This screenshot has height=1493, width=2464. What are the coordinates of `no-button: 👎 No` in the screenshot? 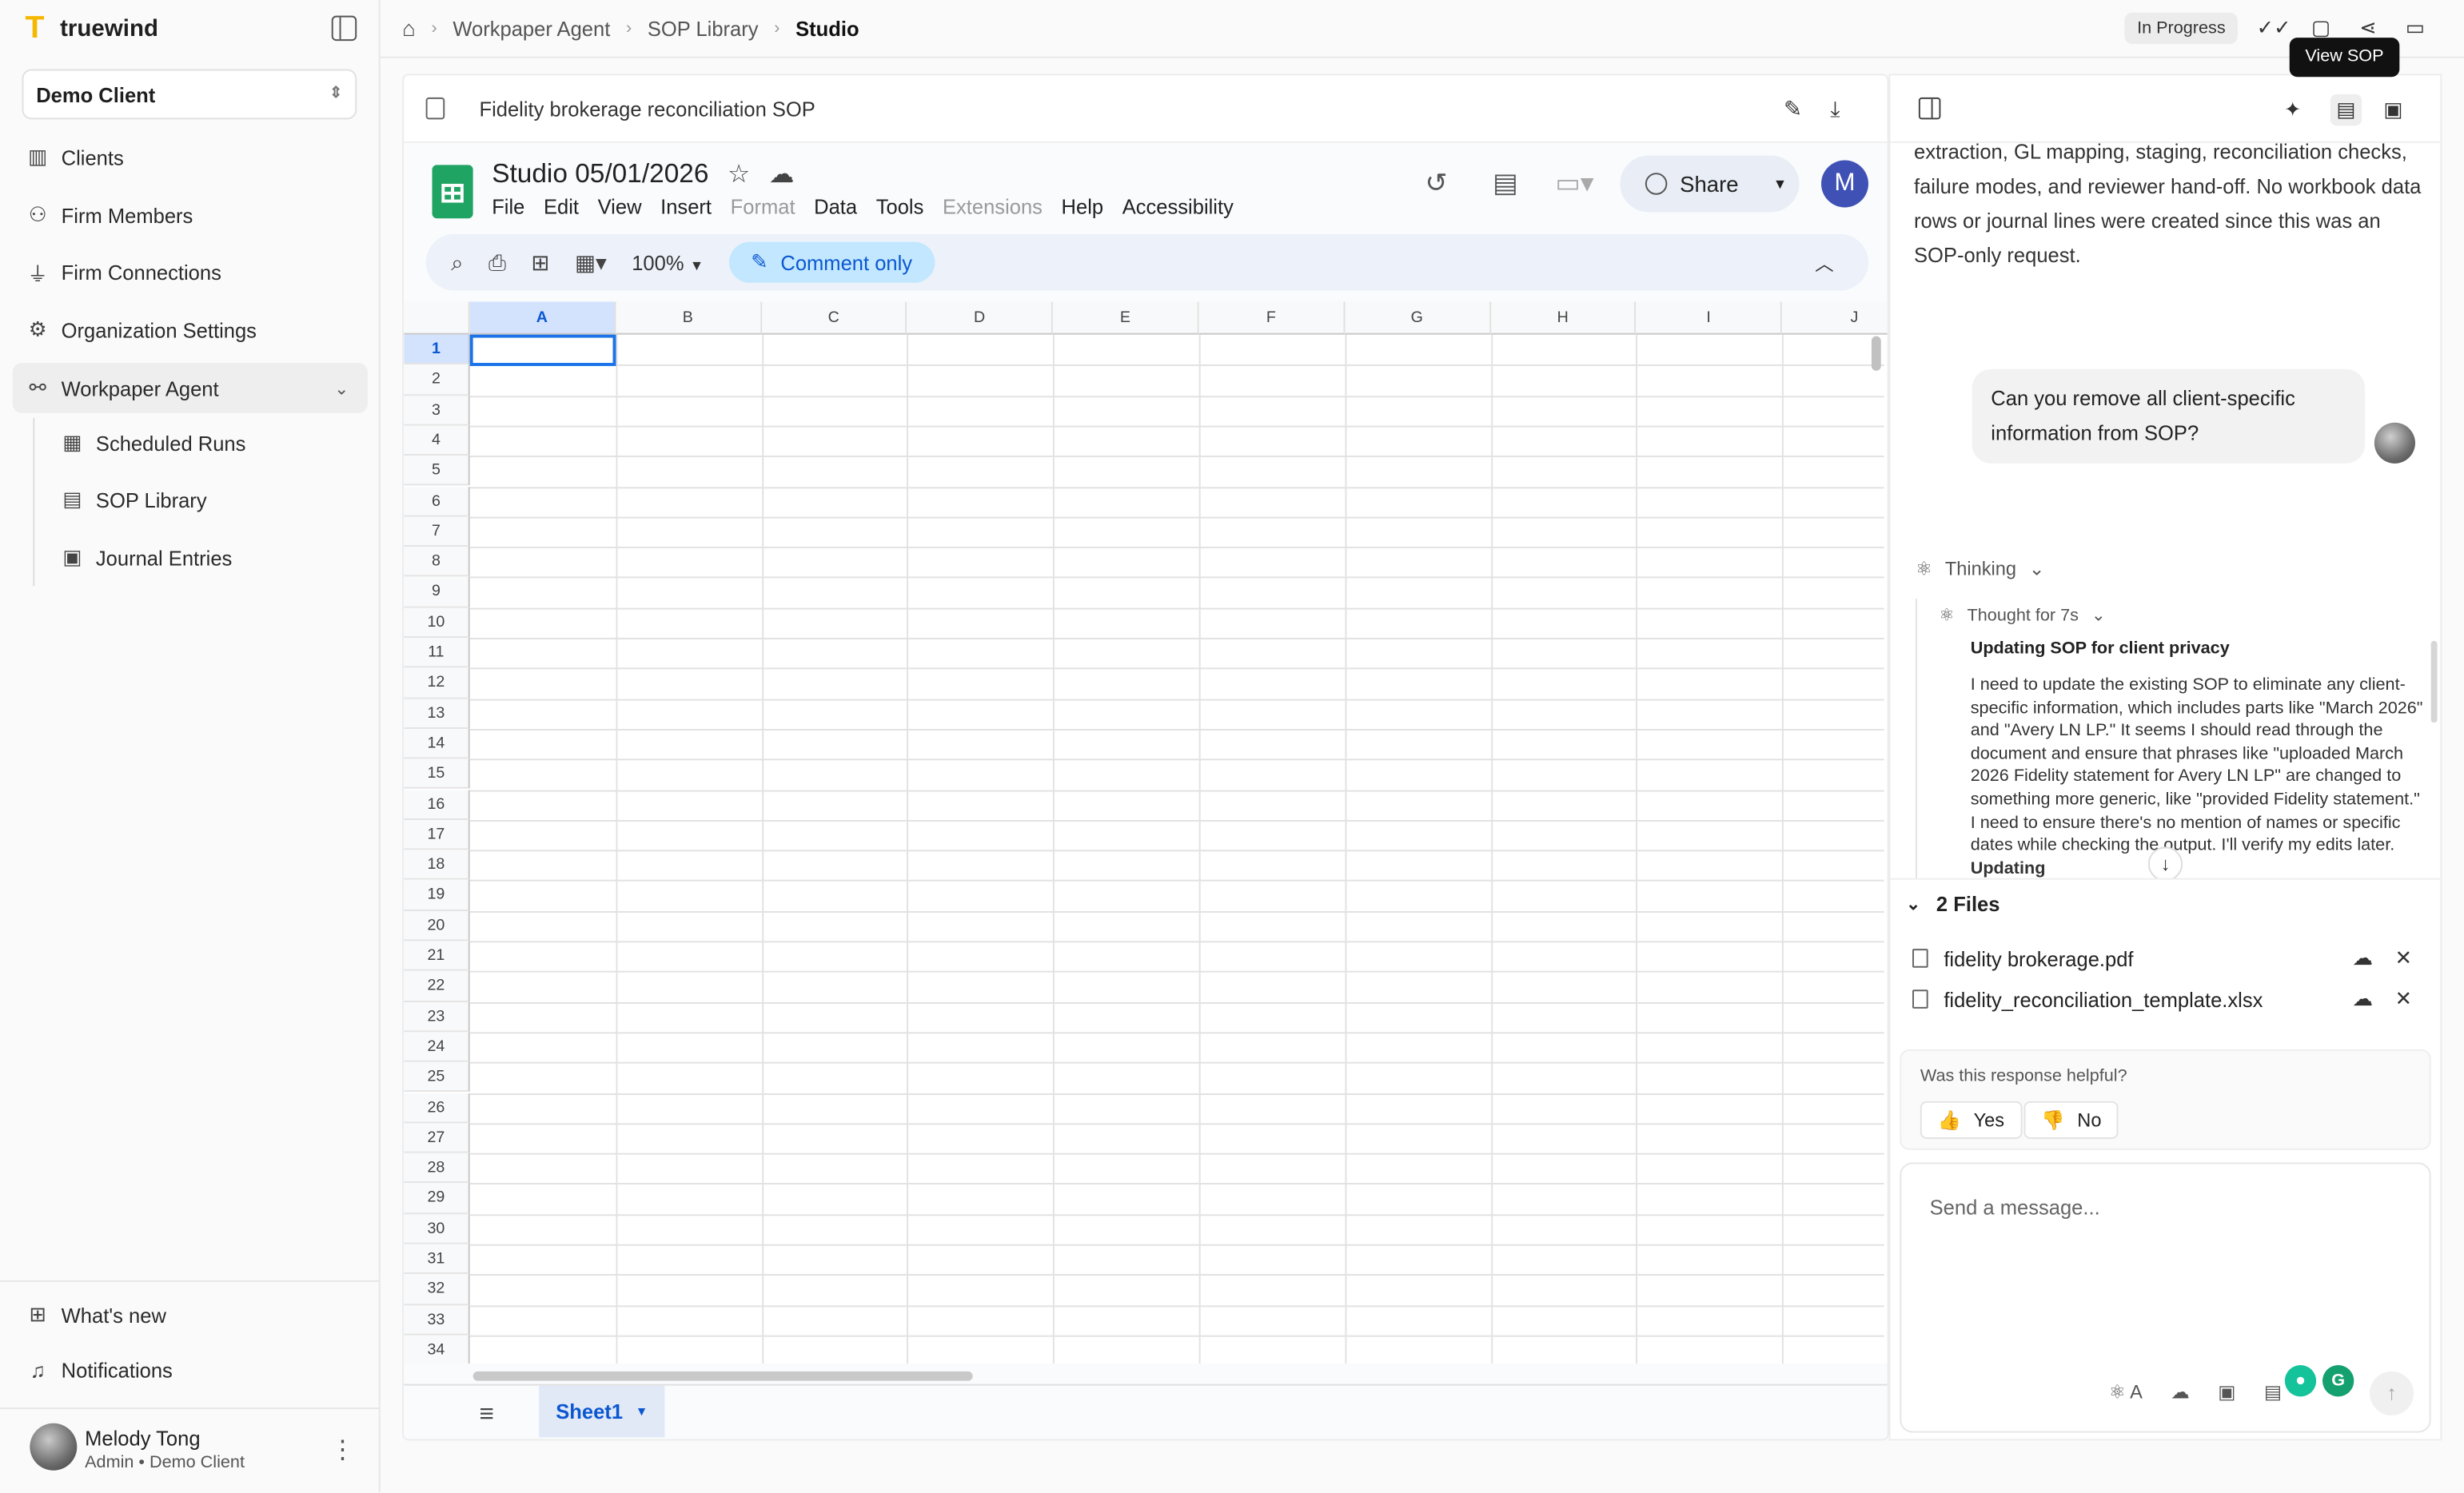 It's located at (2071, 1120).